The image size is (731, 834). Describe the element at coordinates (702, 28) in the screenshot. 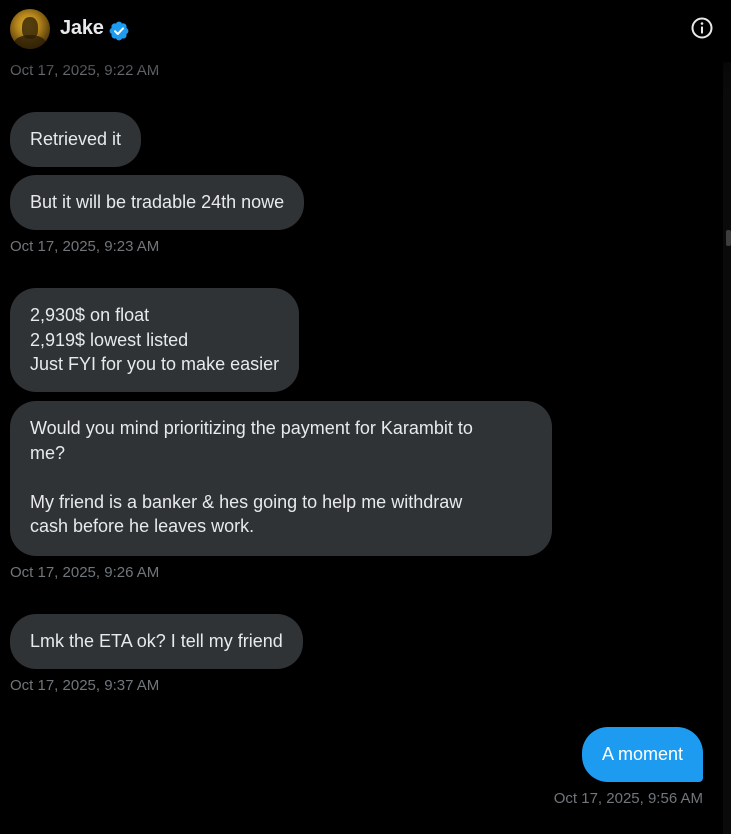

I see `info-icon` at that location.